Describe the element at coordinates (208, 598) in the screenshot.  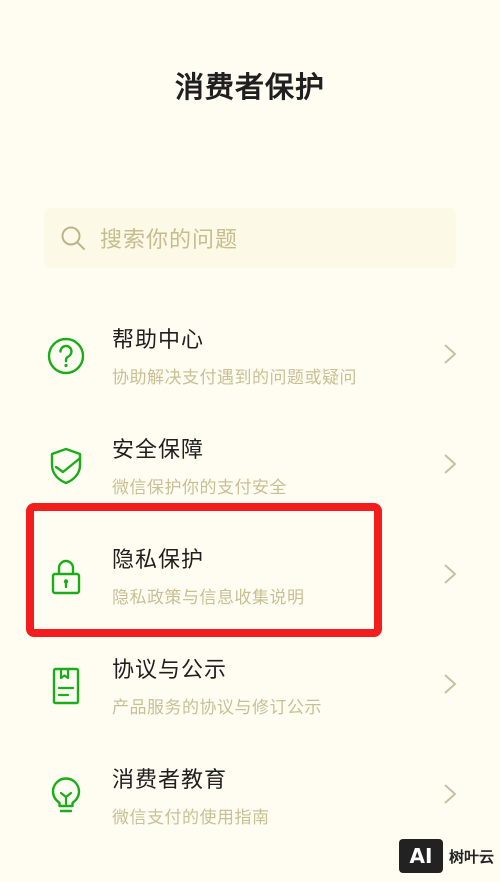
I see `menu-item-subtitle: 隐私政策与信息收集说明` at that location.